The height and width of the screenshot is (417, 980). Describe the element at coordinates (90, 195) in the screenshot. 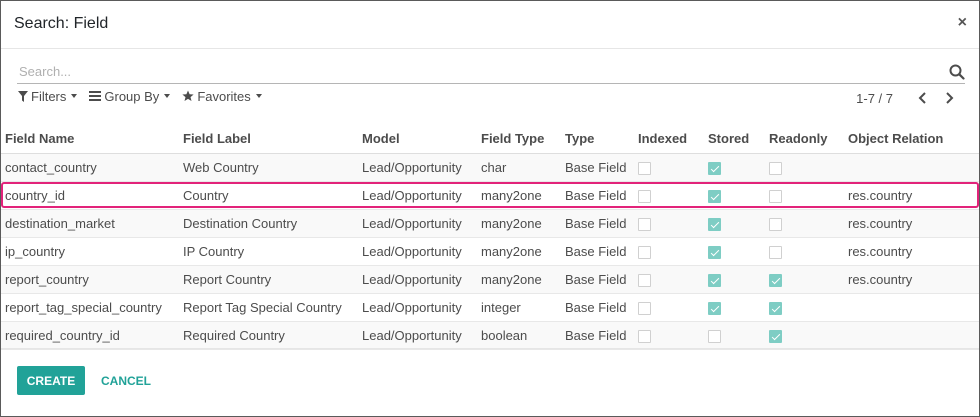

I see `cell-field-name: country_id` at that location.